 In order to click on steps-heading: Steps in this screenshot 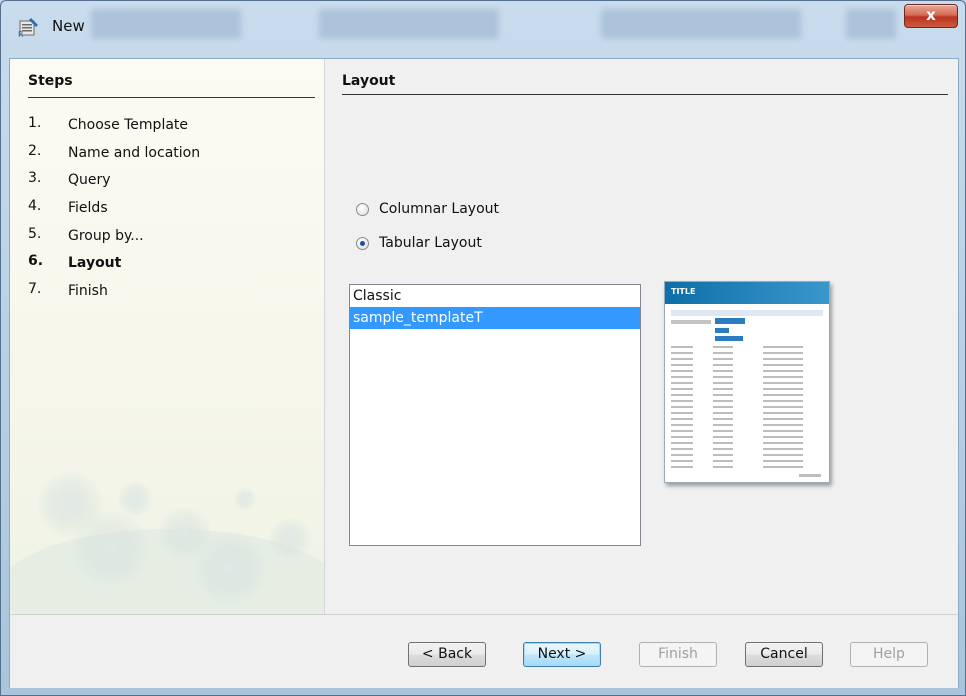, I will do `click(50, 81)`.